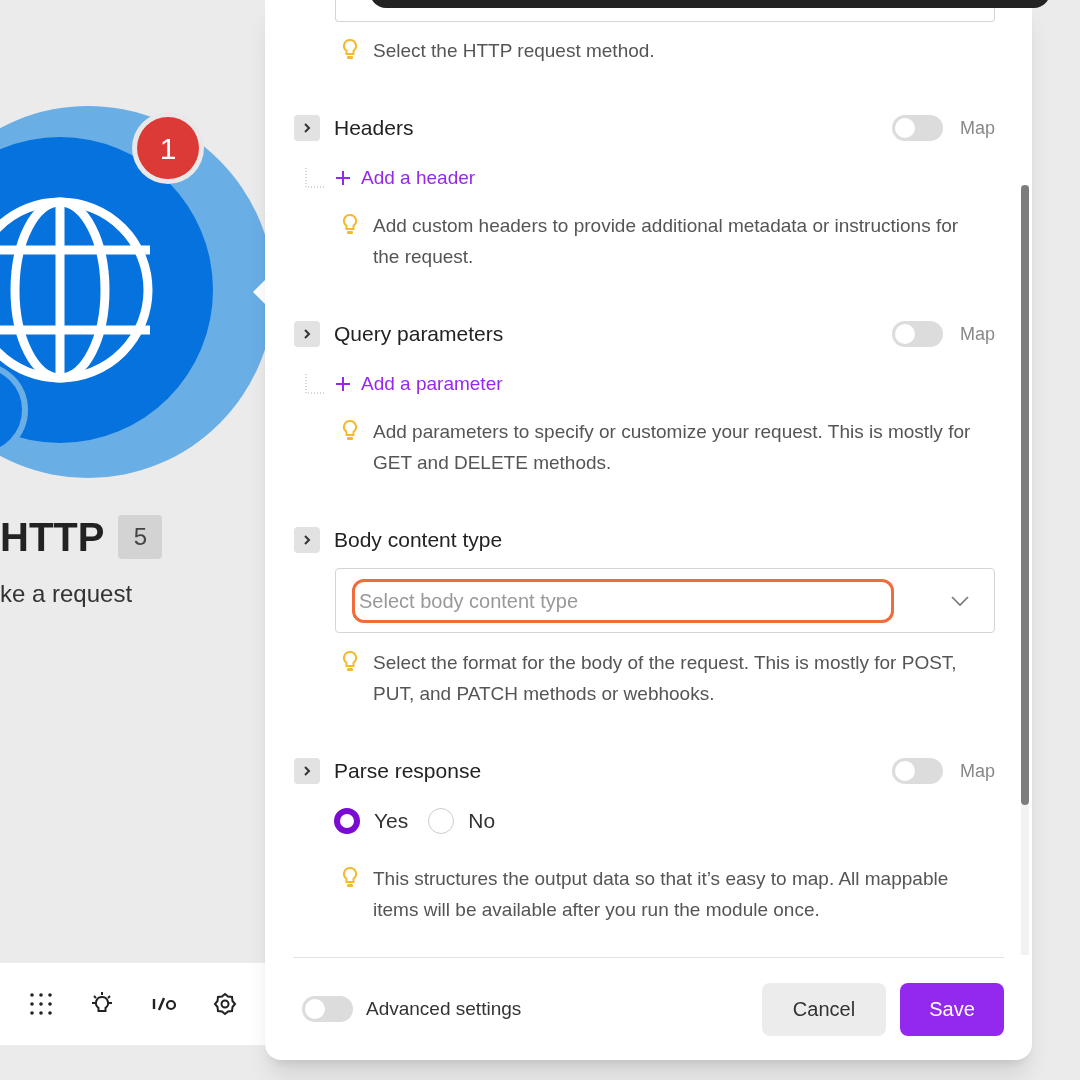 The height and width of the screenshot is (1080, 1080). Describe the element at coordinates (469, 601) in the screenshot. I see `select-placeholder: Select body content type` at that location.